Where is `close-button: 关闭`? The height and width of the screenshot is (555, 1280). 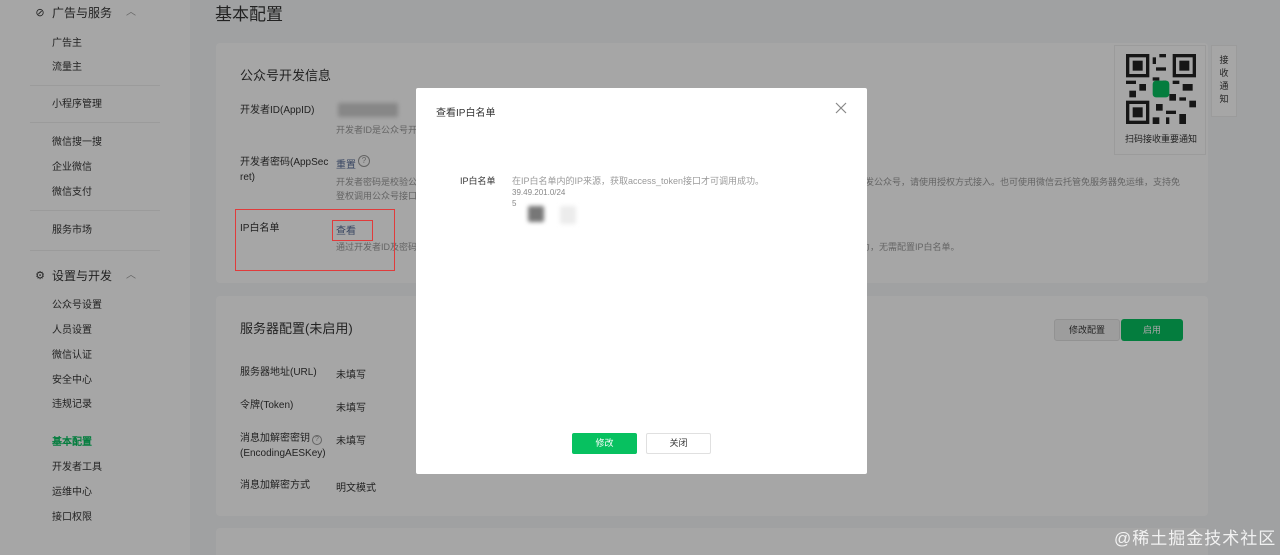 close-button: 关闭 is located at coordinates (678, 443).